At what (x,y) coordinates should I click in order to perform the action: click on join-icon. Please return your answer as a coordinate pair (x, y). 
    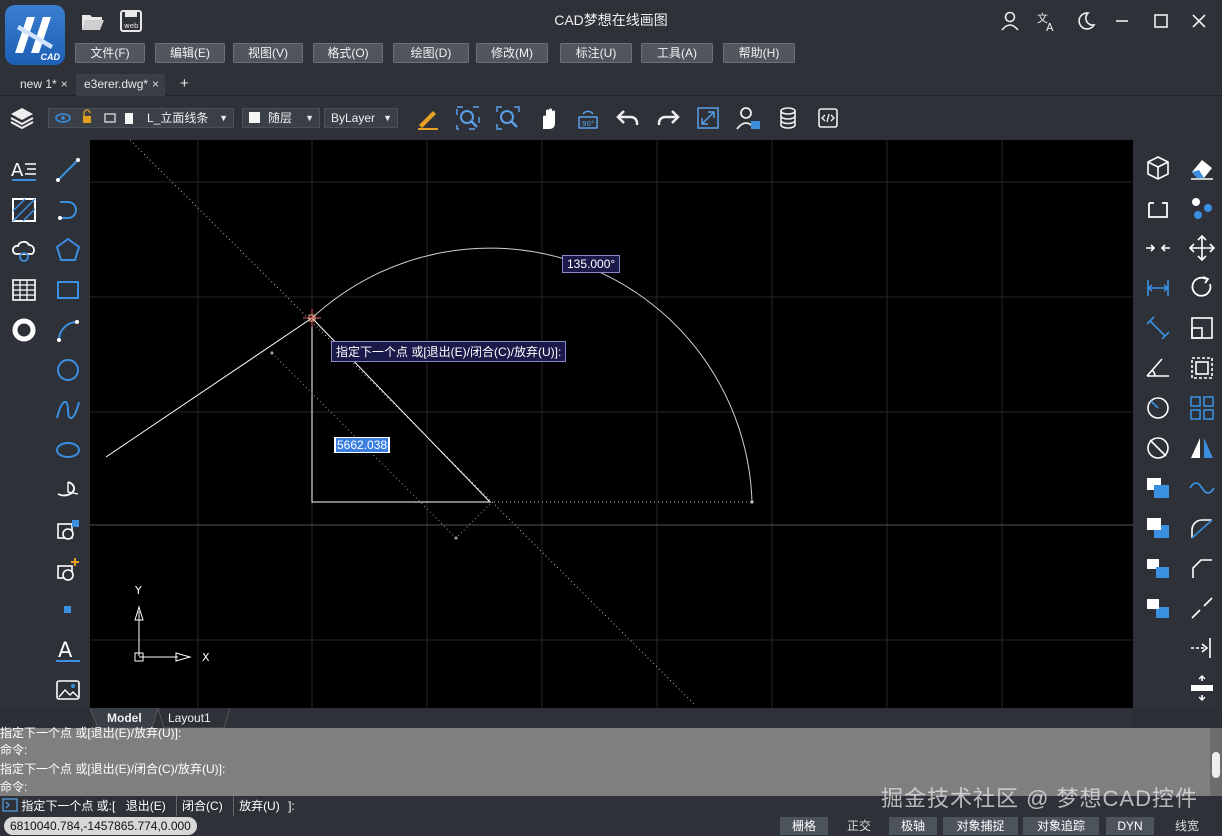
    Looking at the image, I should click on (1158, 248).